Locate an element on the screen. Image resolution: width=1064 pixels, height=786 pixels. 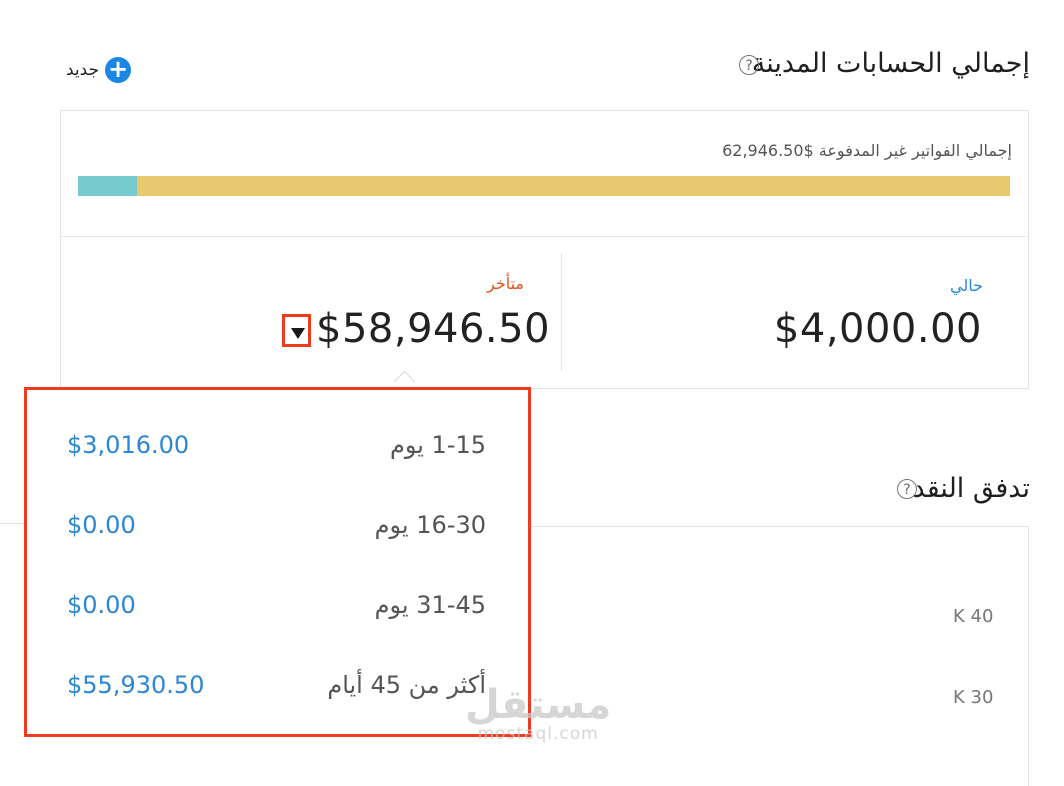
breakdown-row: $3,016.00 1-15 يوم is located at coordinates (277, 447).